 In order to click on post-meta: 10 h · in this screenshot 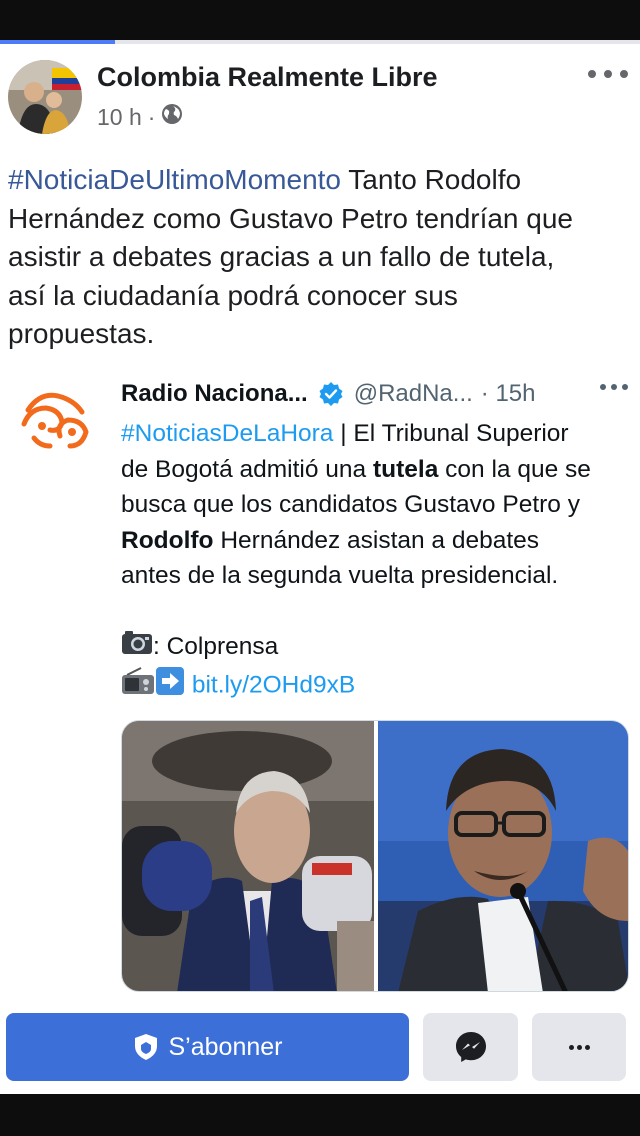, I will do `click(140, 117)`.